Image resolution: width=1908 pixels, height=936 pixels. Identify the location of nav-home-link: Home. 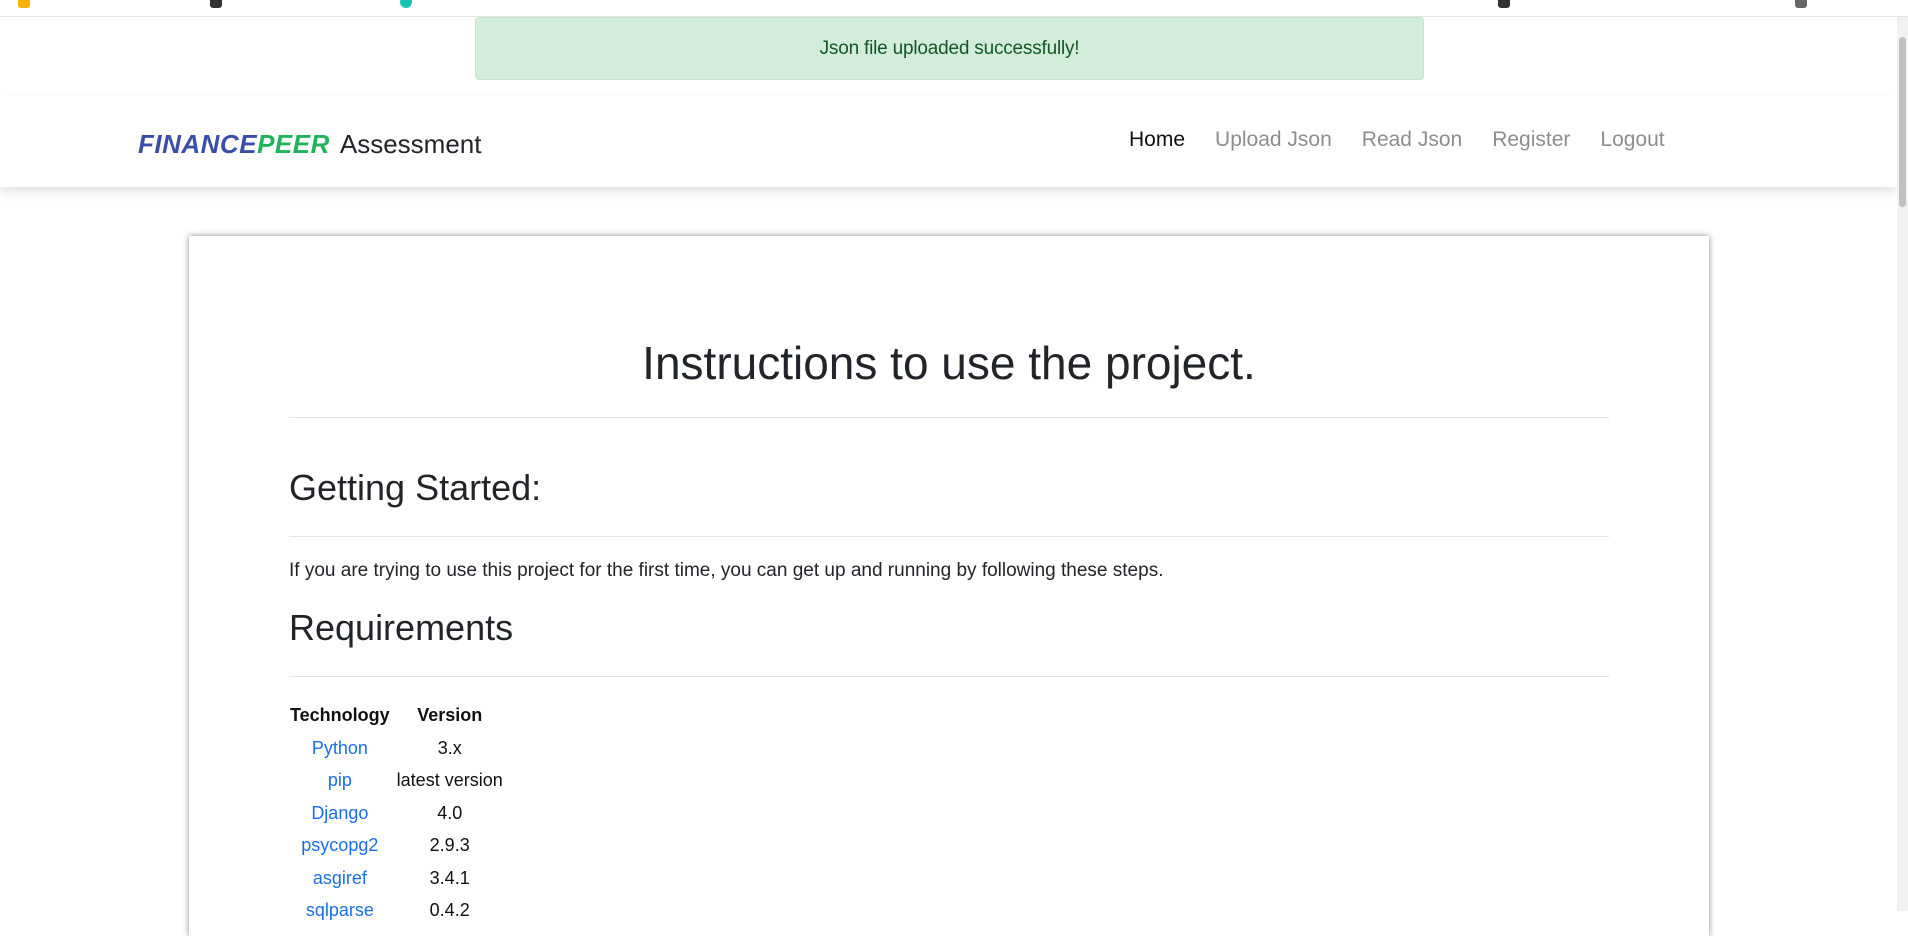
(1157, 140).